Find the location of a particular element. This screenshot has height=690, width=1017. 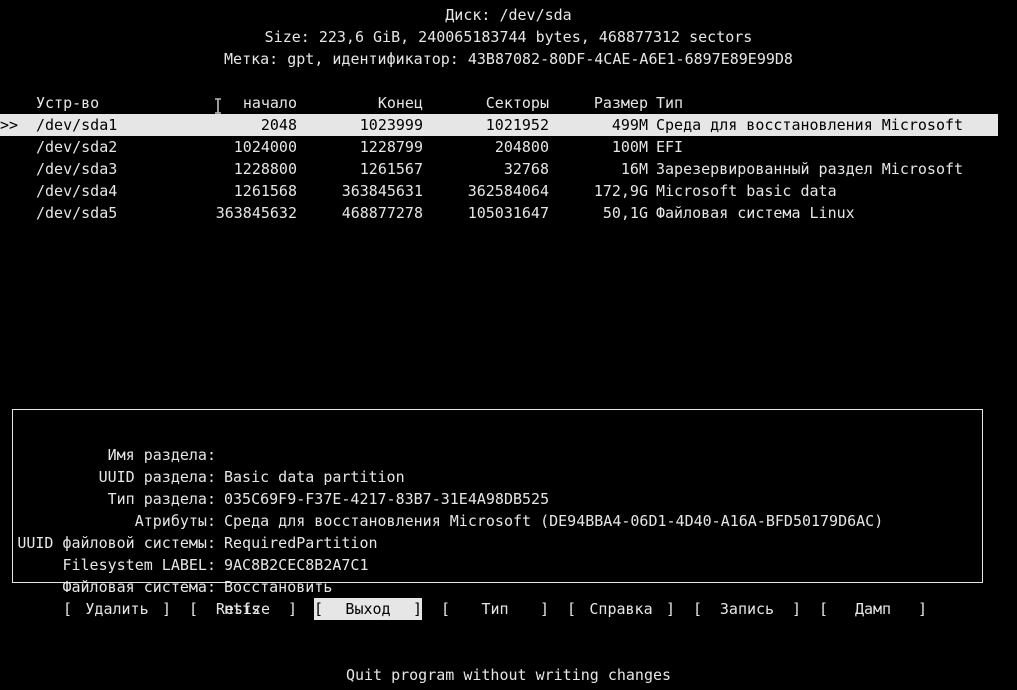

column-device: Устр-во is located at coordinates (68, 103).